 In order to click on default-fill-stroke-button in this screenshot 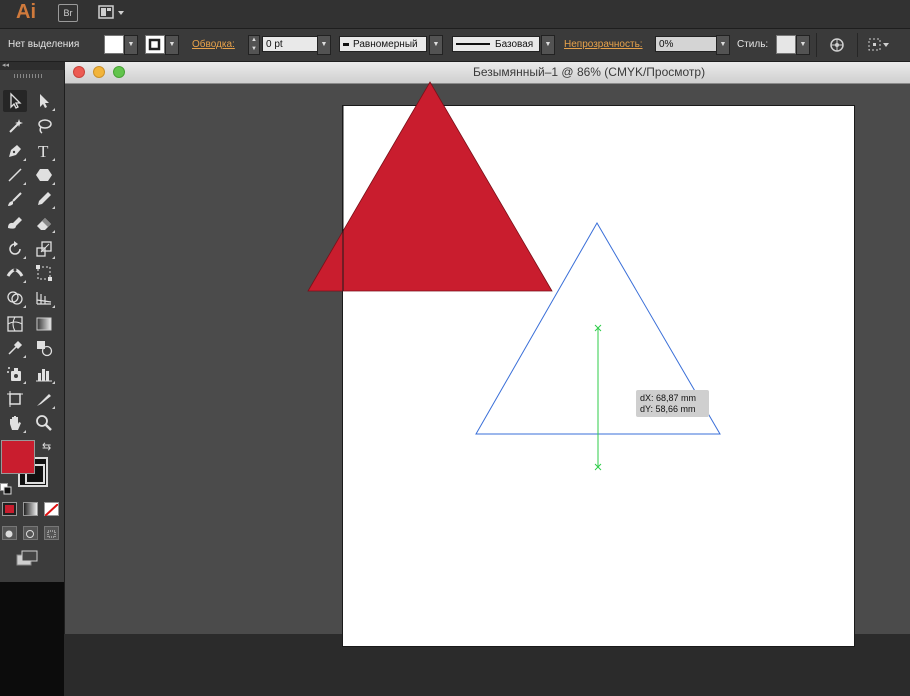, I will do `click(6, 491)`.